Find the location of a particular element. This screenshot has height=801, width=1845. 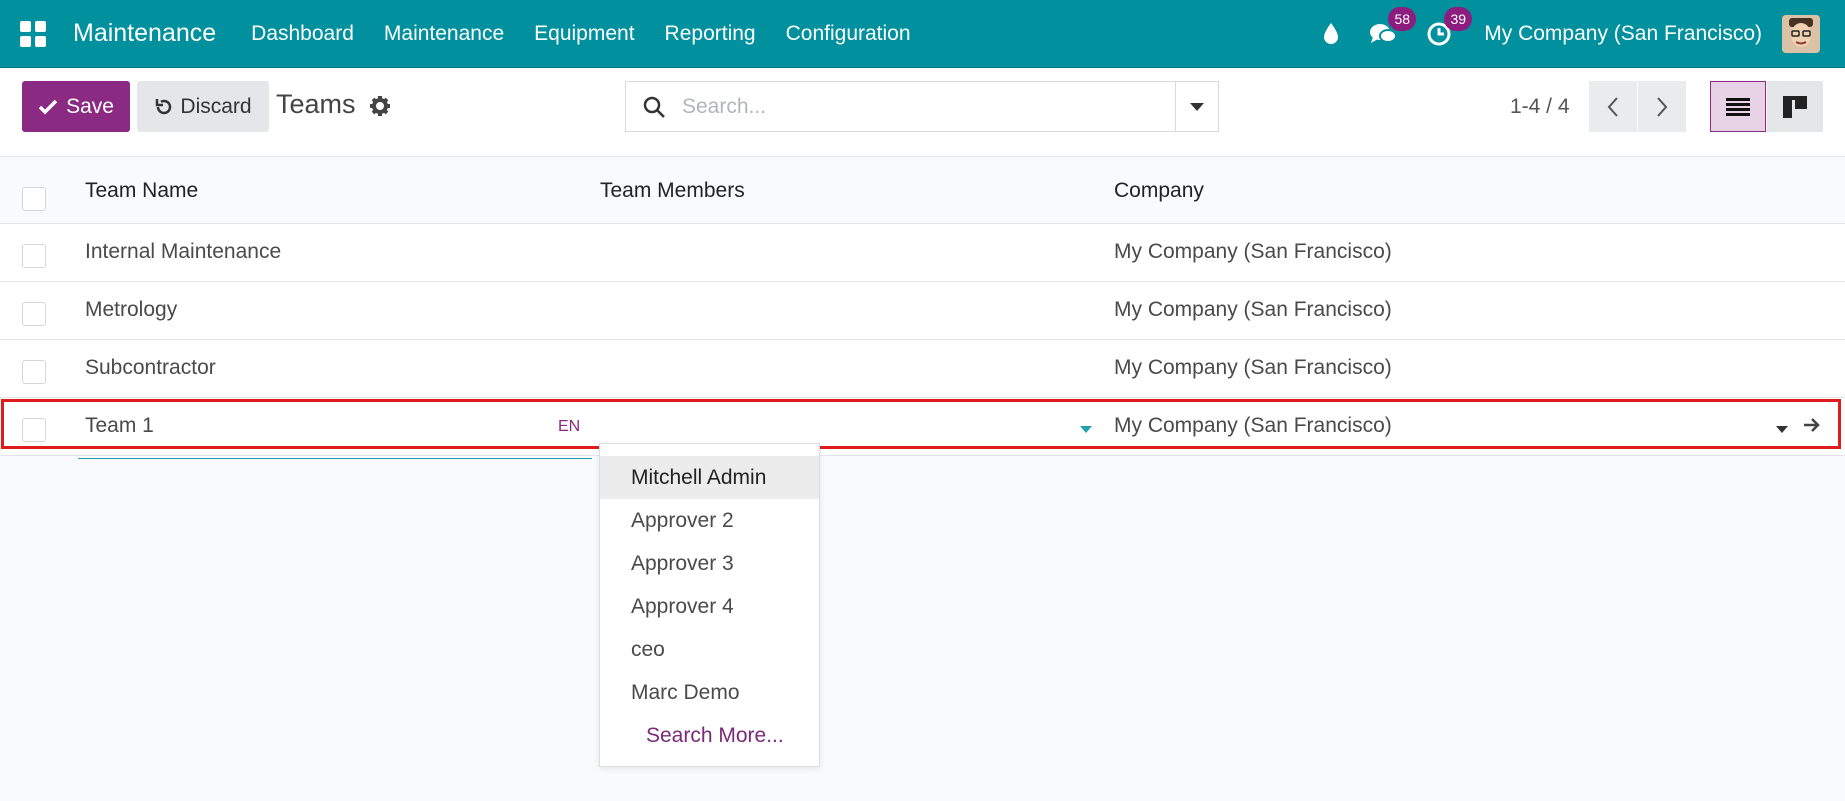

team-name-cell: Metrology is located at coordinates (131, 310).